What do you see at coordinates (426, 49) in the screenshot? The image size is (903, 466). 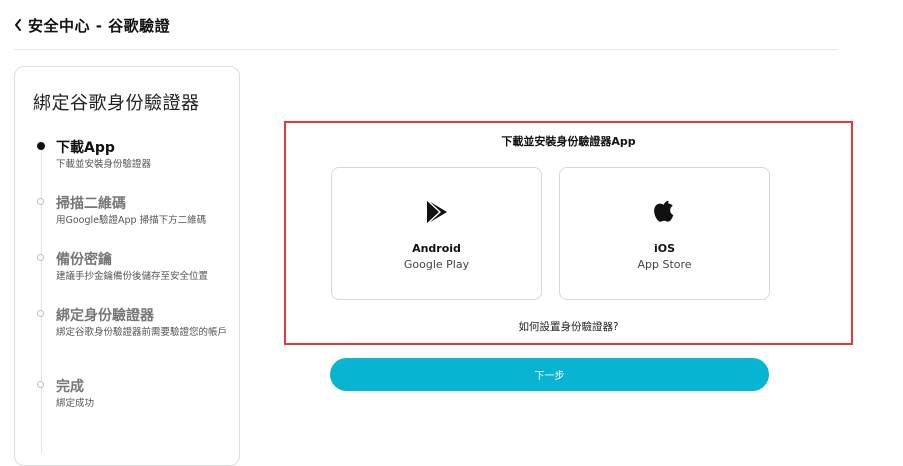 I see `header-divider` at bounding box center [426, 49].